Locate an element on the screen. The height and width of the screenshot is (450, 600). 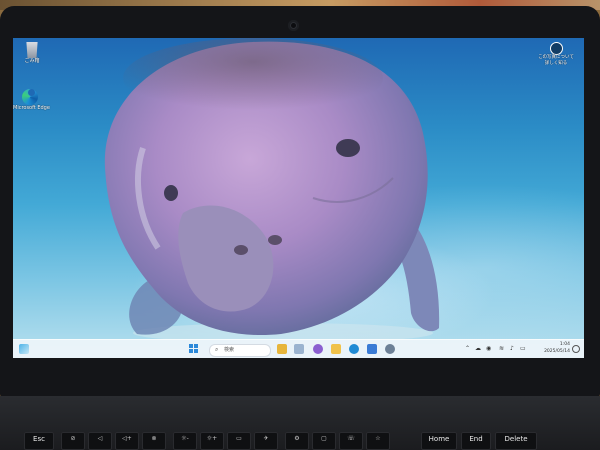
desktop-icon-label: ごみ箱 is located at coordinates (32, 61).